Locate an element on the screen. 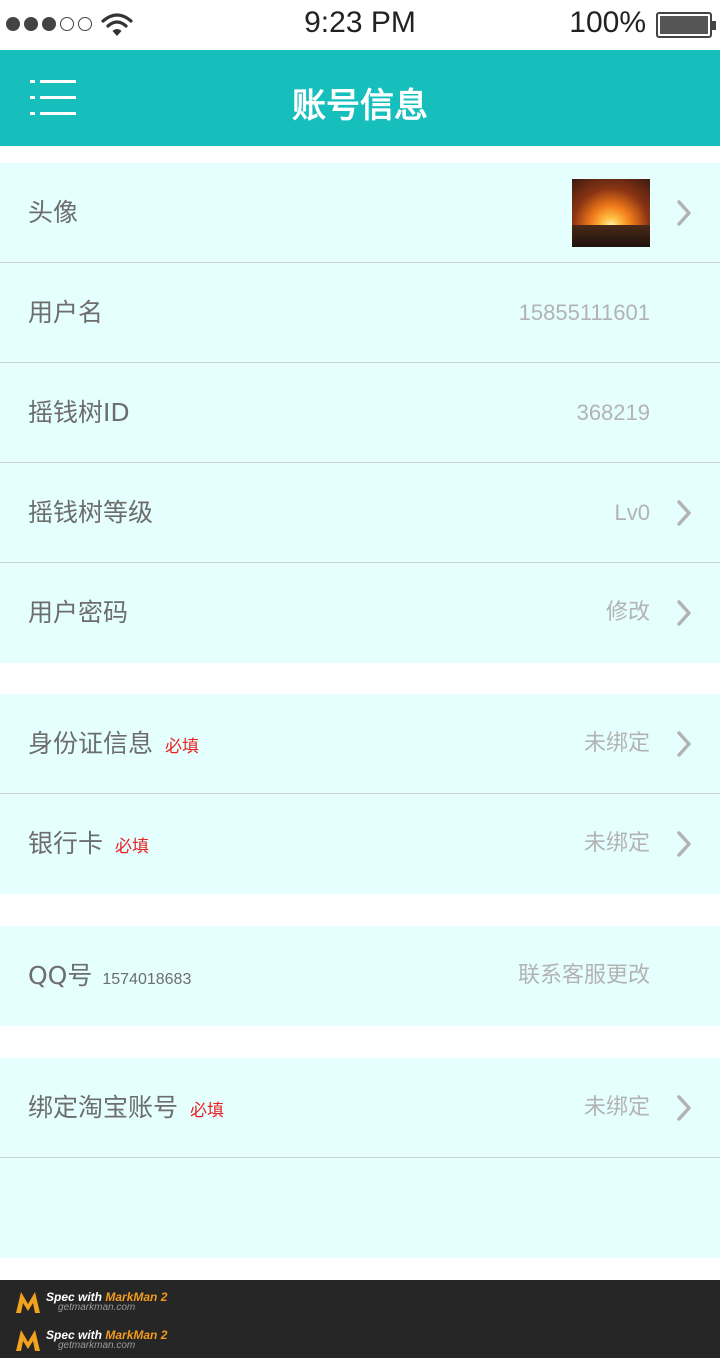 The height and width of the screenshot is (1358, 720). bank-card-label: 银行卡 必填 is located at coordinates (89, 843).